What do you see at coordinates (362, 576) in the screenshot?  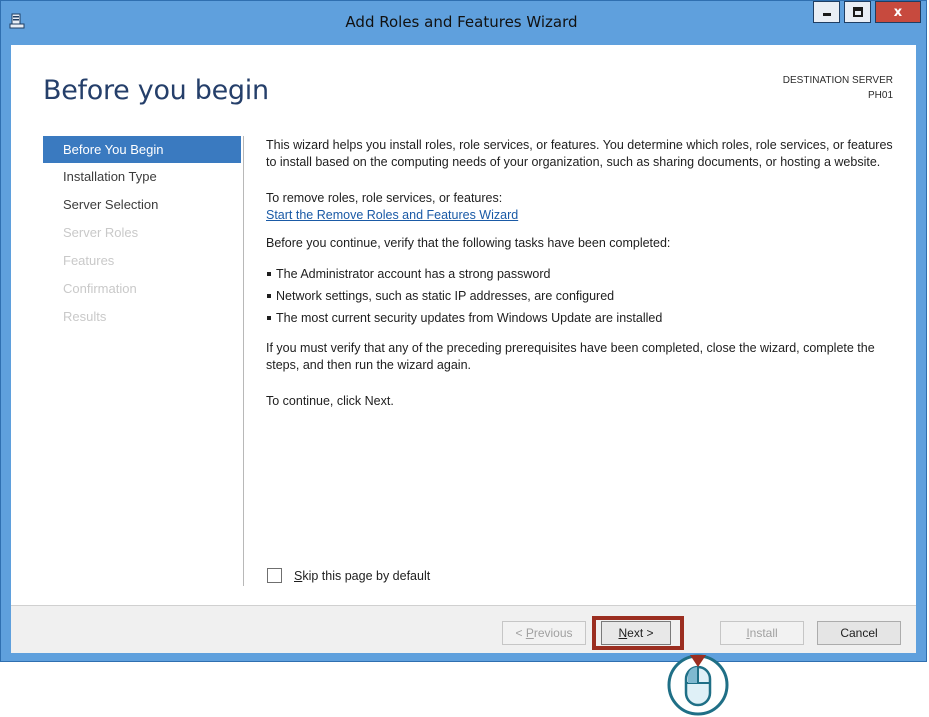 I see `skip-page-label: Skip this page by default` at bounding box center [362, 576].